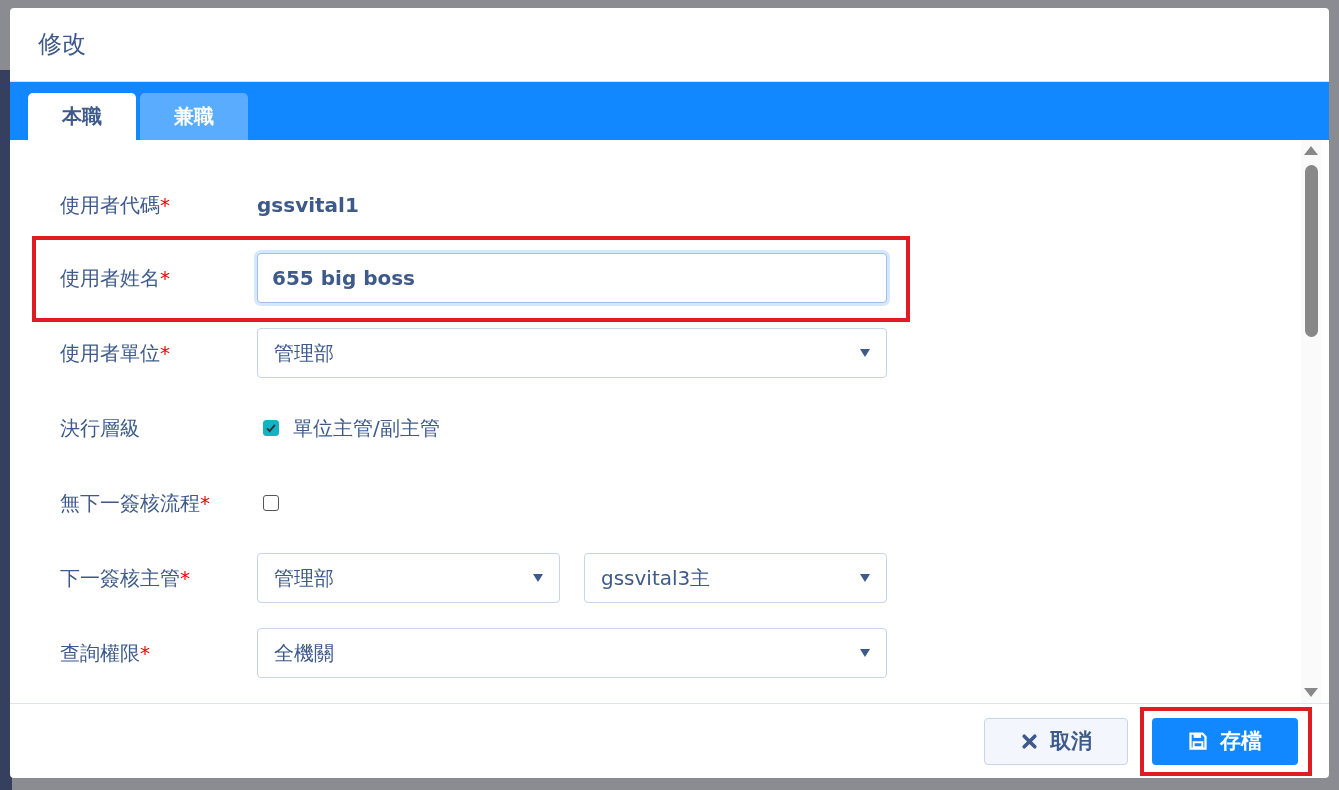 This screenshot has height=790, width=1339. What do you see at coordinates (572, 653) in the screenshot?
I see `dropdown: 全機關` at bounding box center [572, 653].